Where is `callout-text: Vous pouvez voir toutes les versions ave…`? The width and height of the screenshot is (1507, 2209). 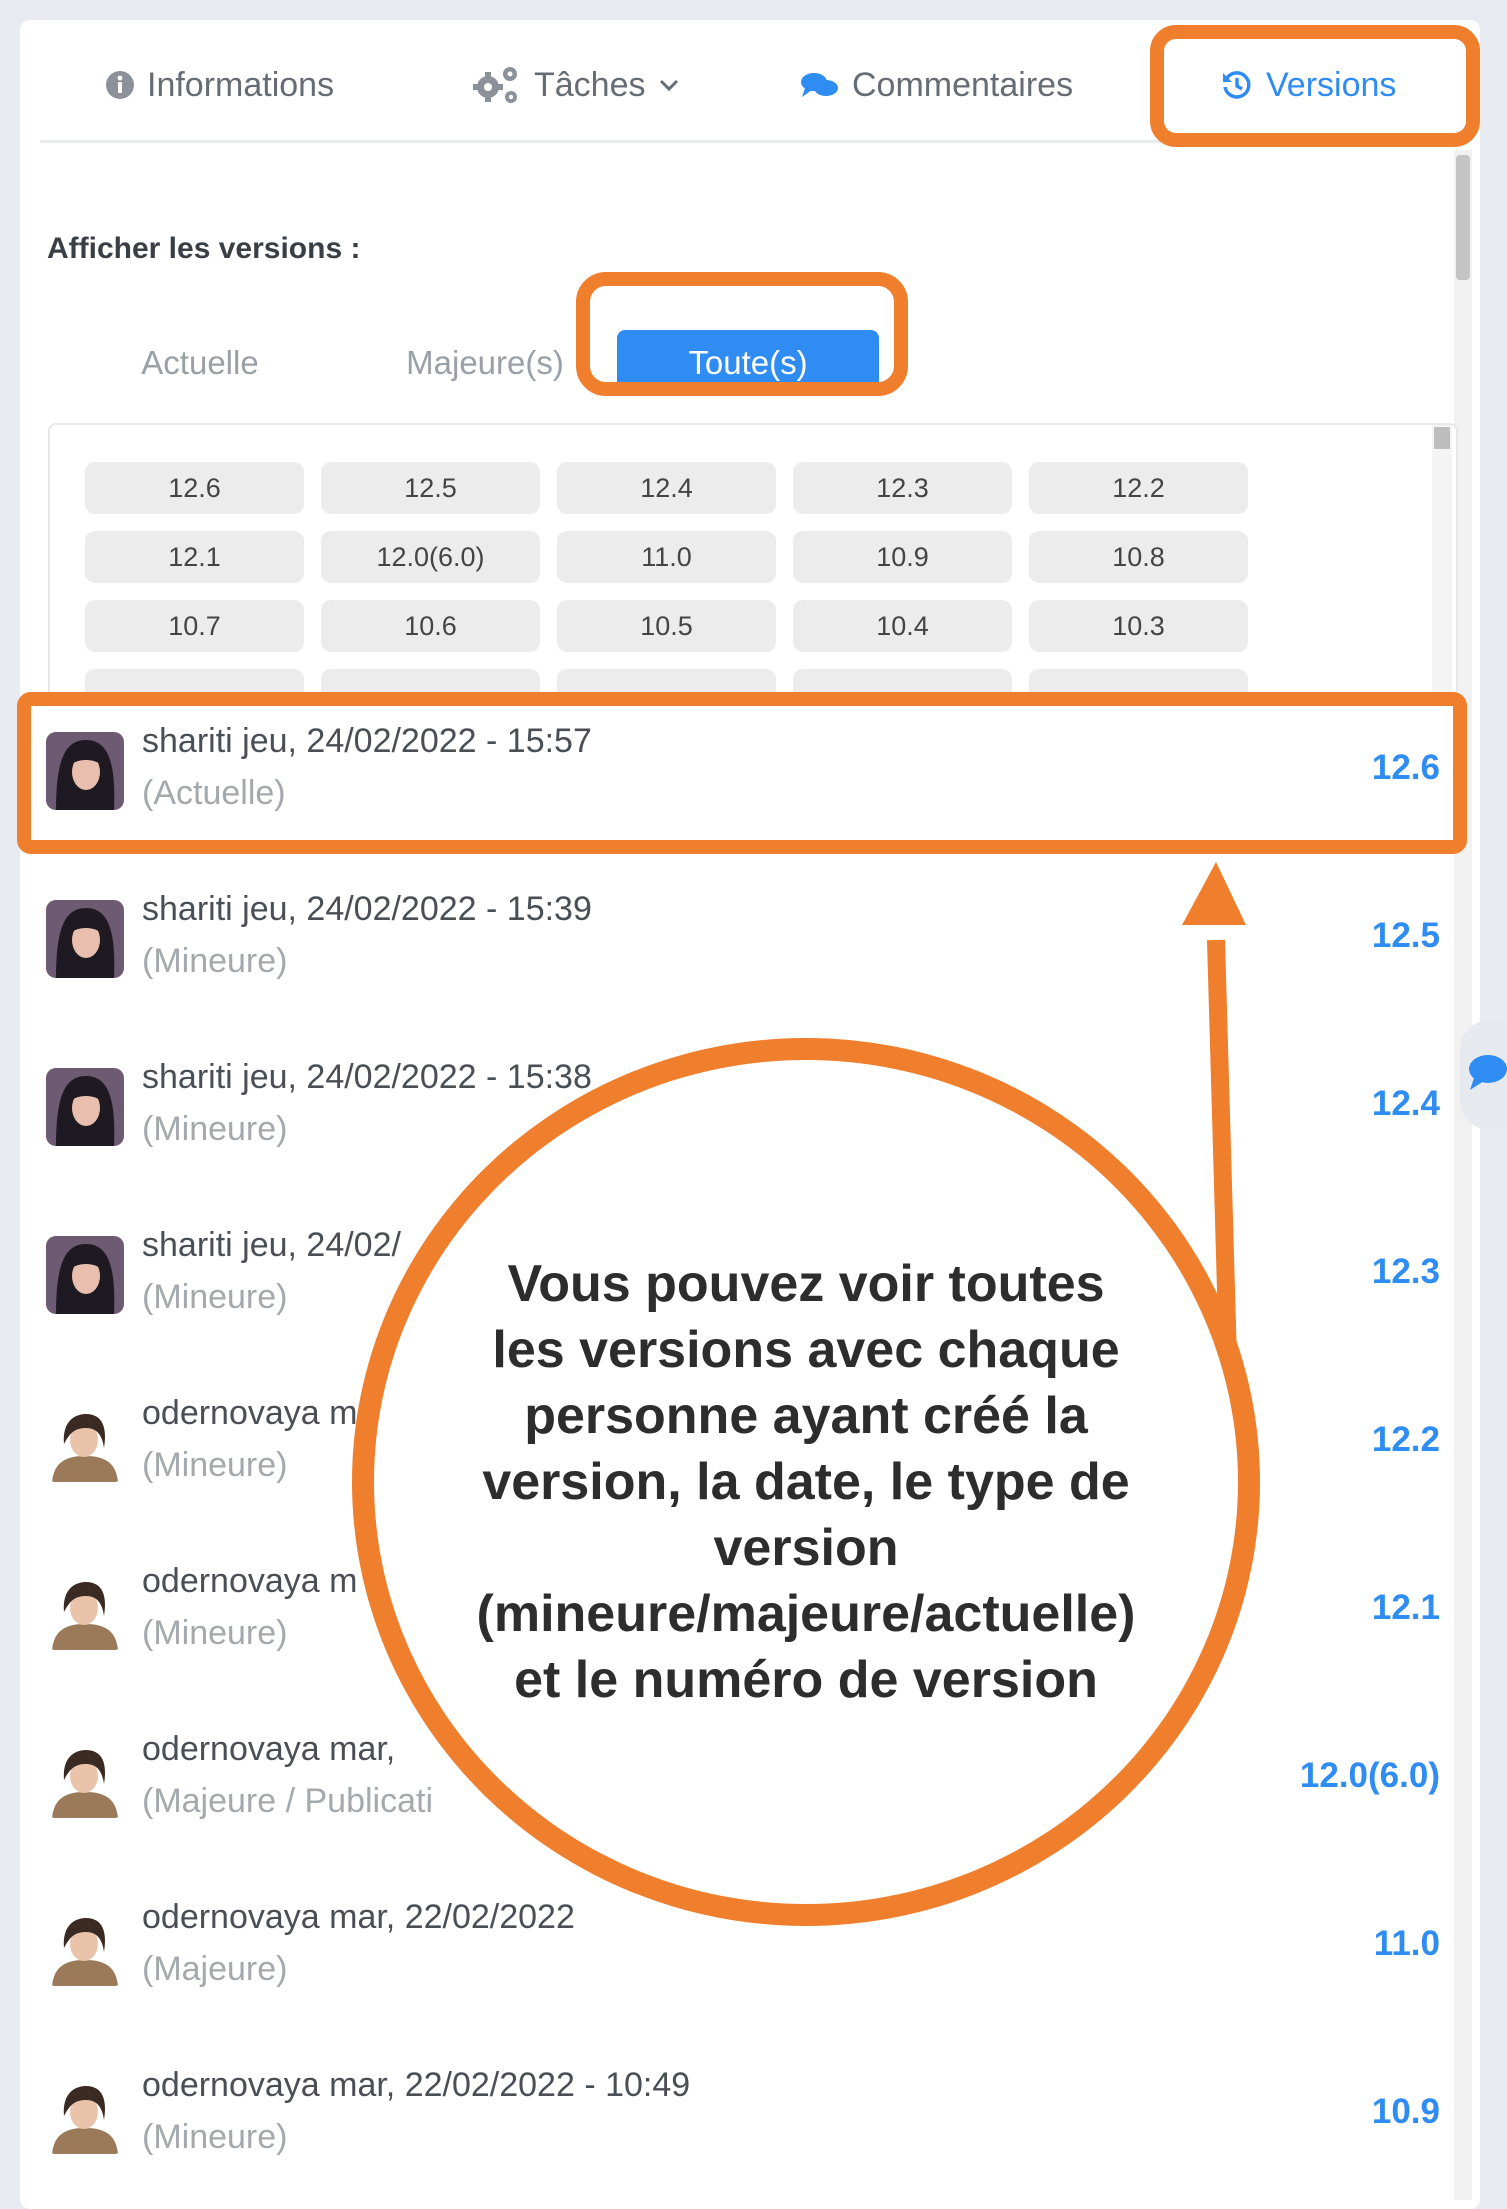 callout-text: Vous pouvez voir toutes les versions ave… is located at coordinates (806, 1482).